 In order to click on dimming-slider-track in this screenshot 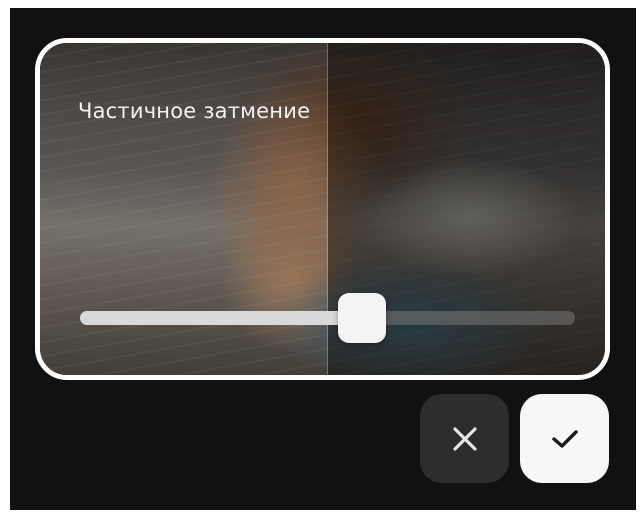, I will do `click(327, 318)`.